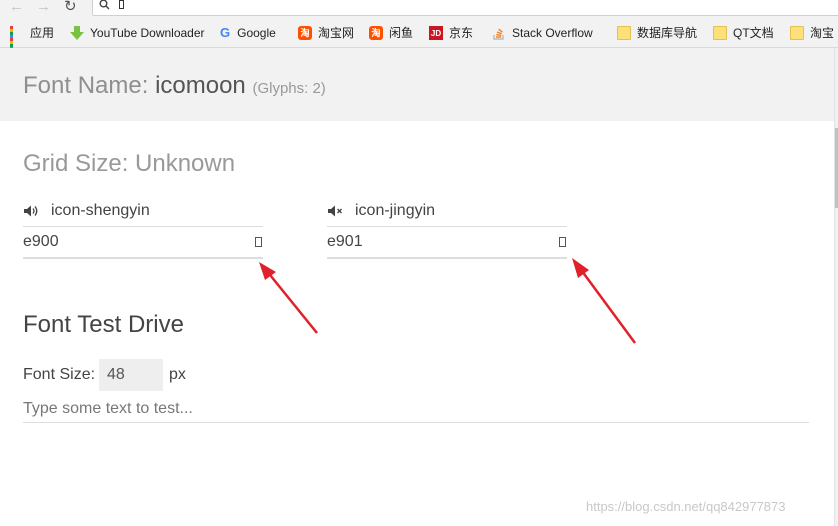  I want to click on bookmark-apps: 应用, so click(32, 35).